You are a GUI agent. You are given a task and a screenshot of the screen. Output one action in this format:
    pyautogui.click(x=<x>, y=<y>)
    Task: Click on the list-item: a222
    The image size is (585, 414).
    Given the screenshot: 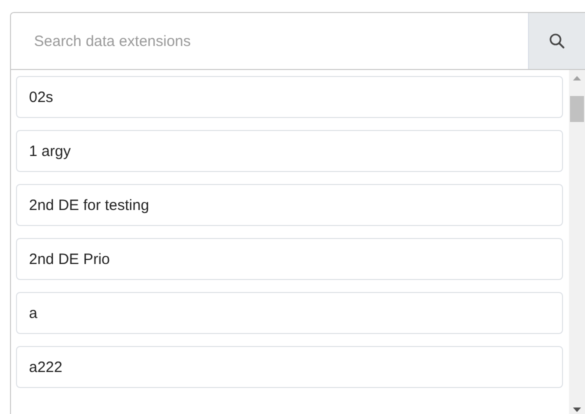 What is the action you would take?
    pyautogui.click(x=289, y=367)
    